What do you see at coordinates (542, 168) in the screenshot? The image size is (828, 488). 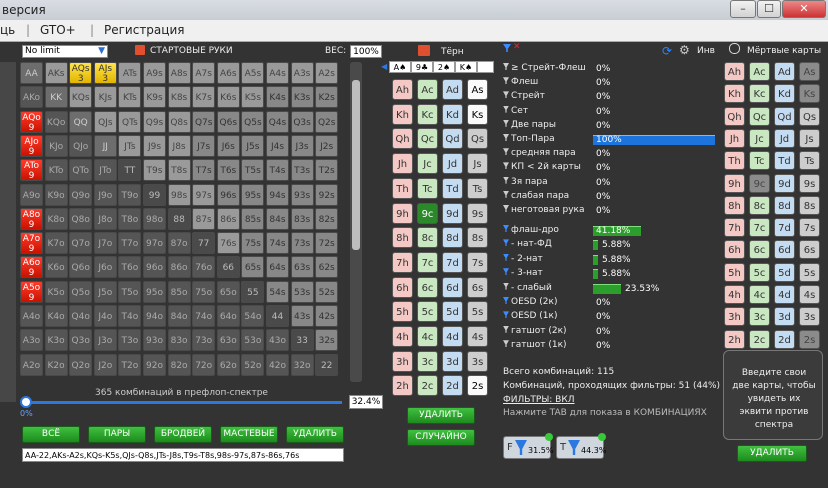 I see `stat-row: КП < 2й карты` at bounding box center [542, 168].